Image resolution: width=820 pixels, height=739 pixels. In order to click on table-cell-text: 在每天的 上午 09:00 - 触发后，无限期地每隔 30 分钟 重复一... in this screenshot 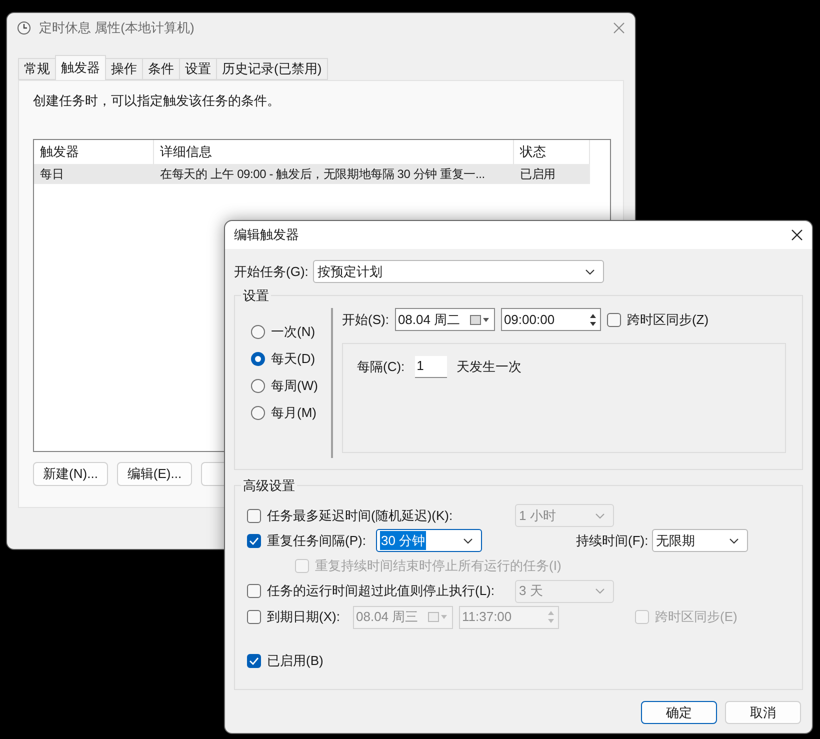, I will do `click(322, 174)`.